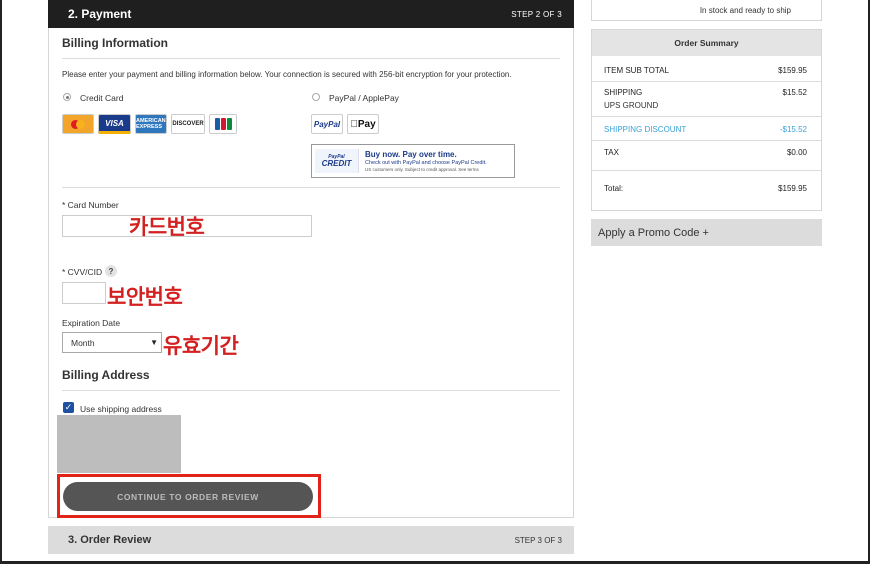  Describe the element at coordinates (110, 540) in the screenshot. I see `order-review-title: 3. Order Review` at that location.